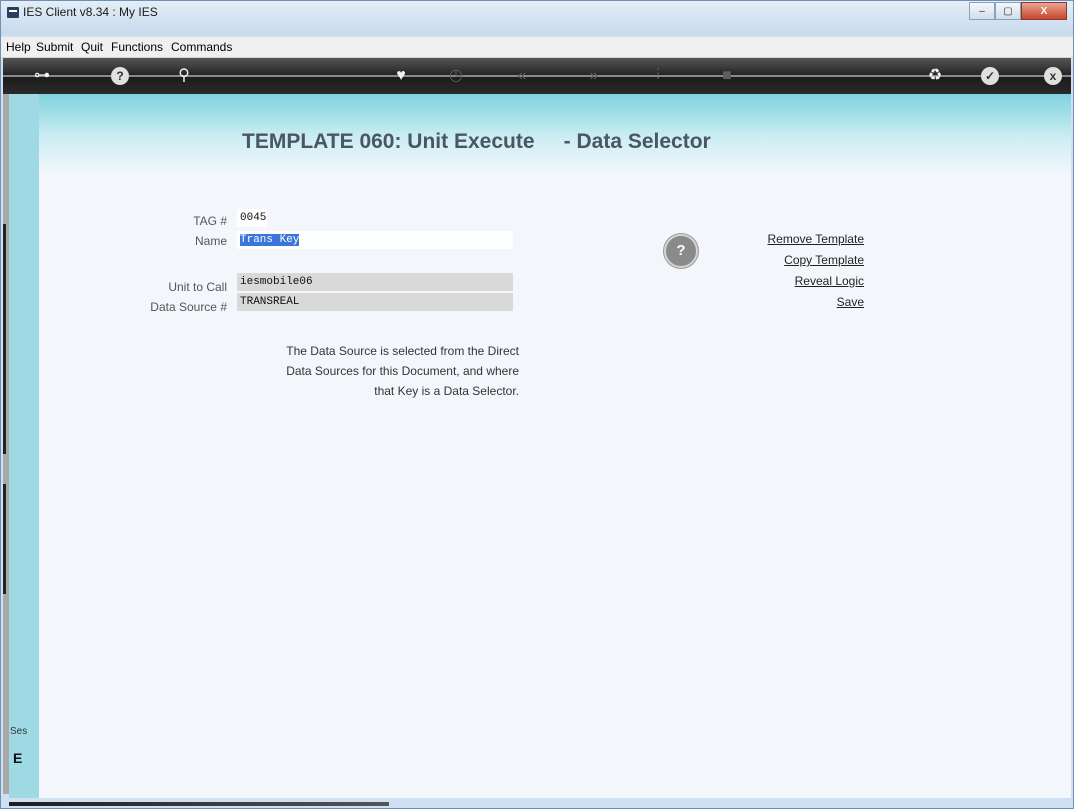 The image size is (1074, 809). Describe the element at coordinates (210, 221) in the screenshot. I see `tag-label: TAG #` at that location.